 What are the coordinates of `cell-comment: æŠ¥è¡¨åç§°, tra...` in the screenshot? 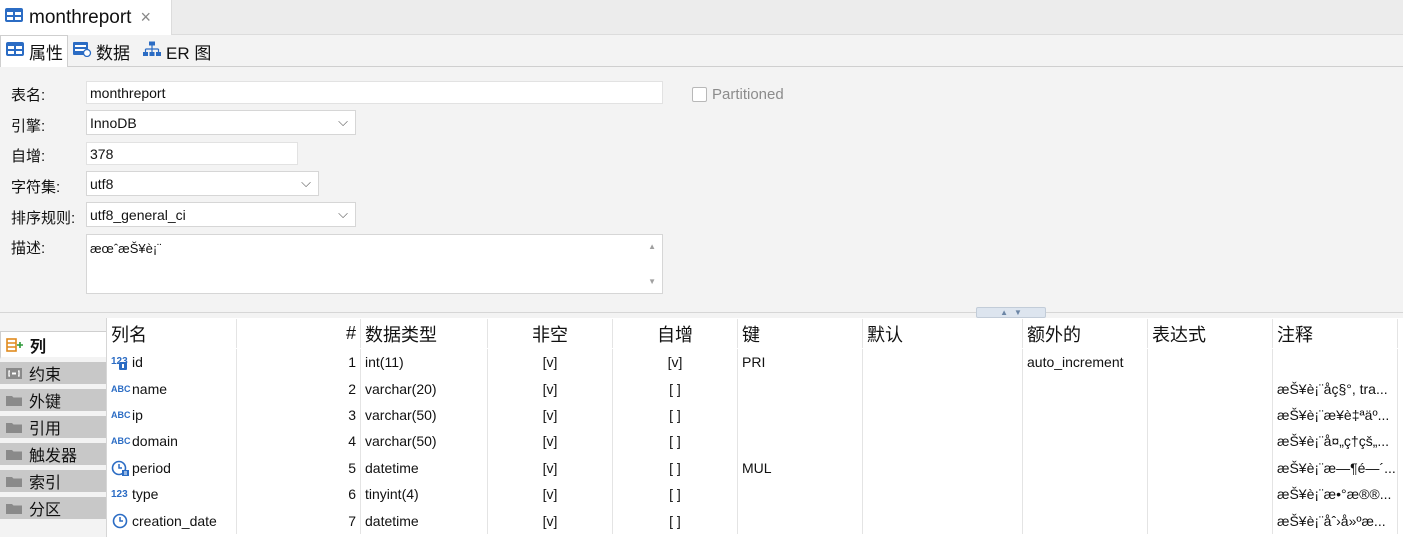 It's located at (1335, 388).